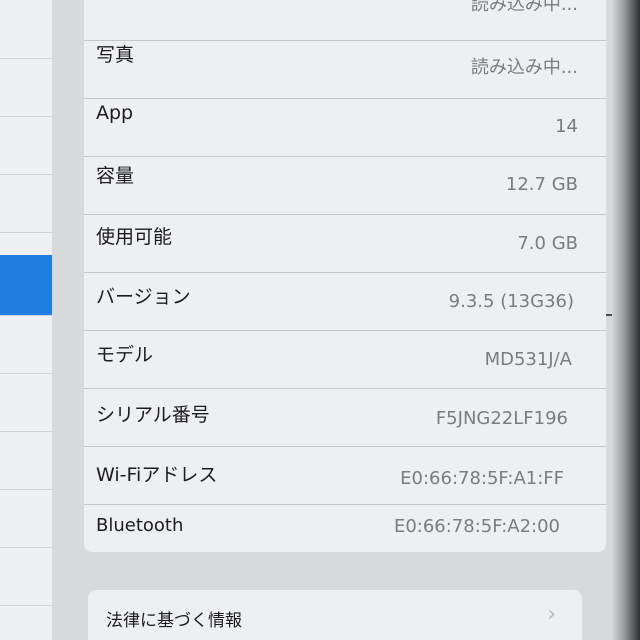 Image resolution: width=640 pixels, height=640 pixels. Describe the element at coordinates (345, 185) in the screenshot. I see `about-row-capacity: 容量 12.7 GB` at that location.